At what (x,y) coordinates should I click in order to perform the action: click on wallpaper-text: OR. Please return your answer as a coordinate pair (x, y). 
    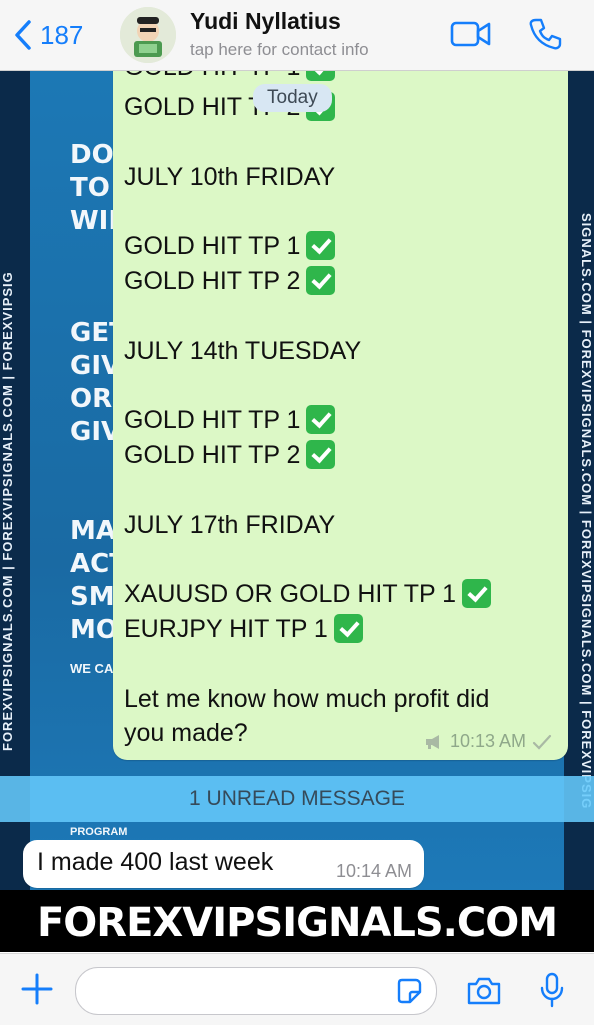
    Looking at the image, I should click on (91, 399).